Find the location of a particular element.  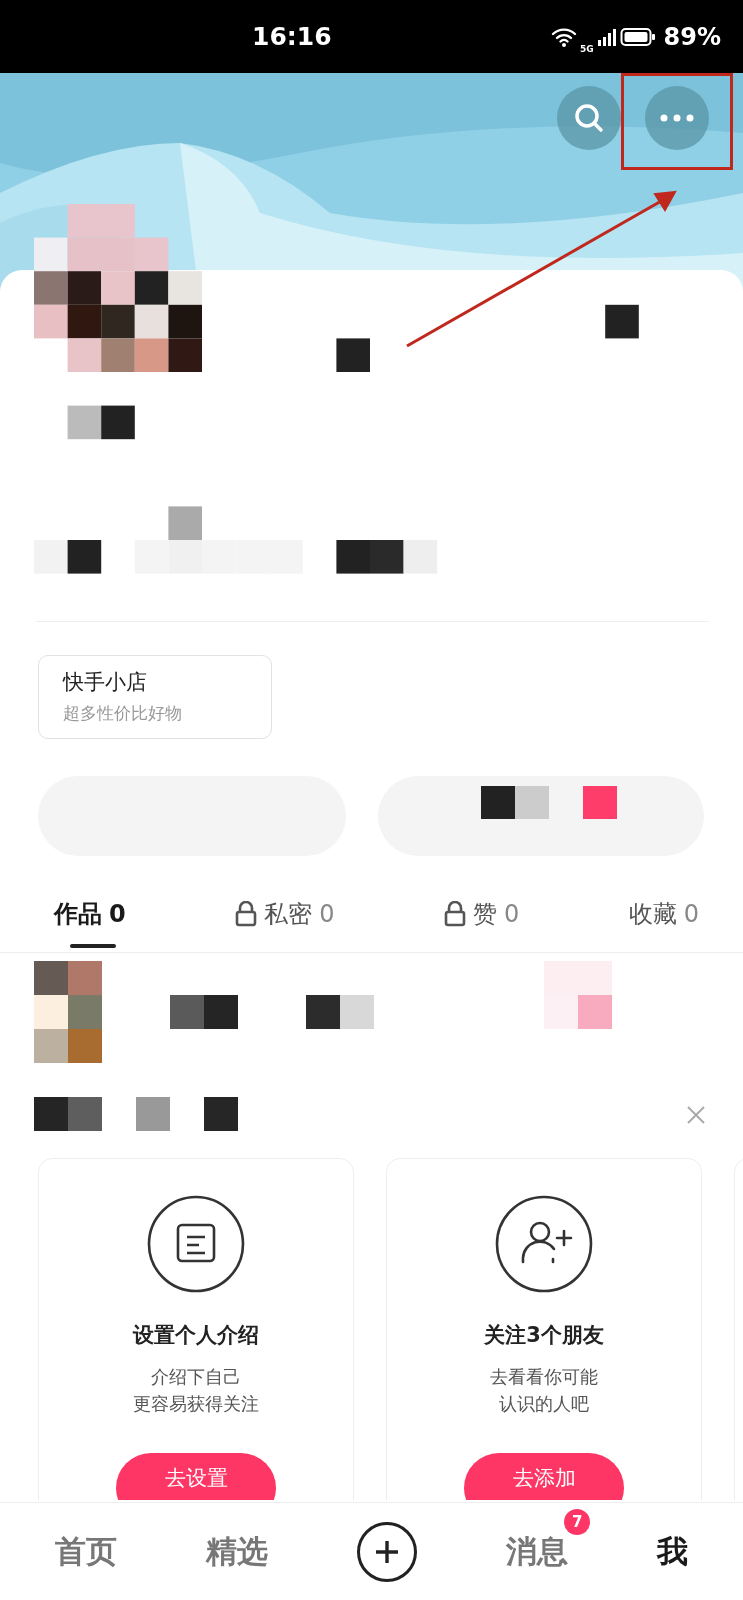

close-icon is located at coordinates (696, 1115).